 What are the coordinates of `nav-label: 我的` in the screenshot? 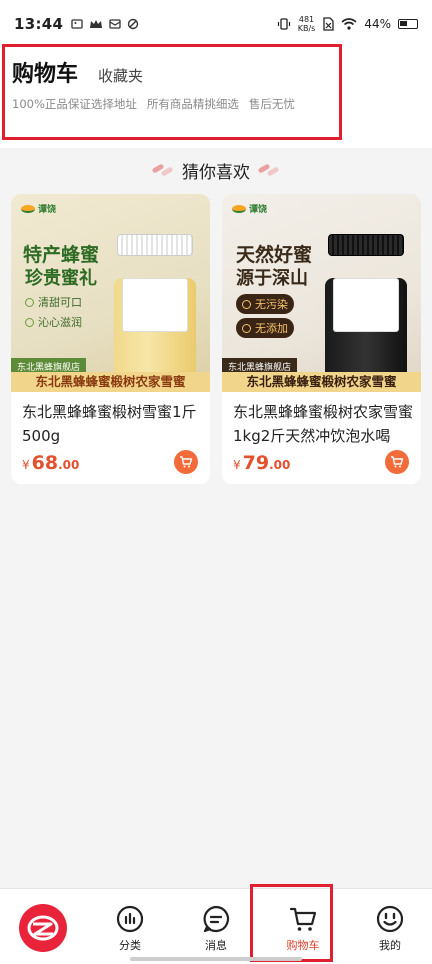 It's located at (390, 945).